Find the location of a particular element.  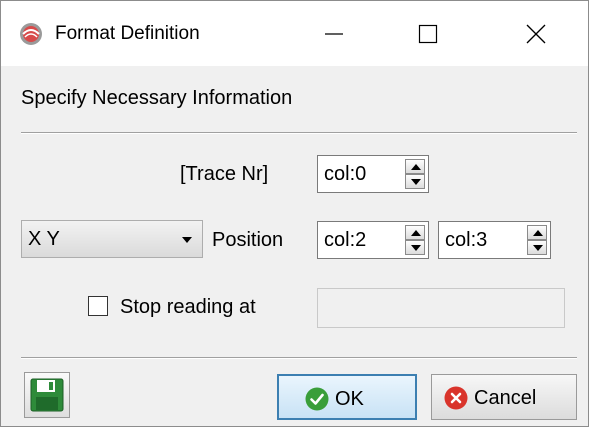

maximize-button is located at coordinates (428, 34).